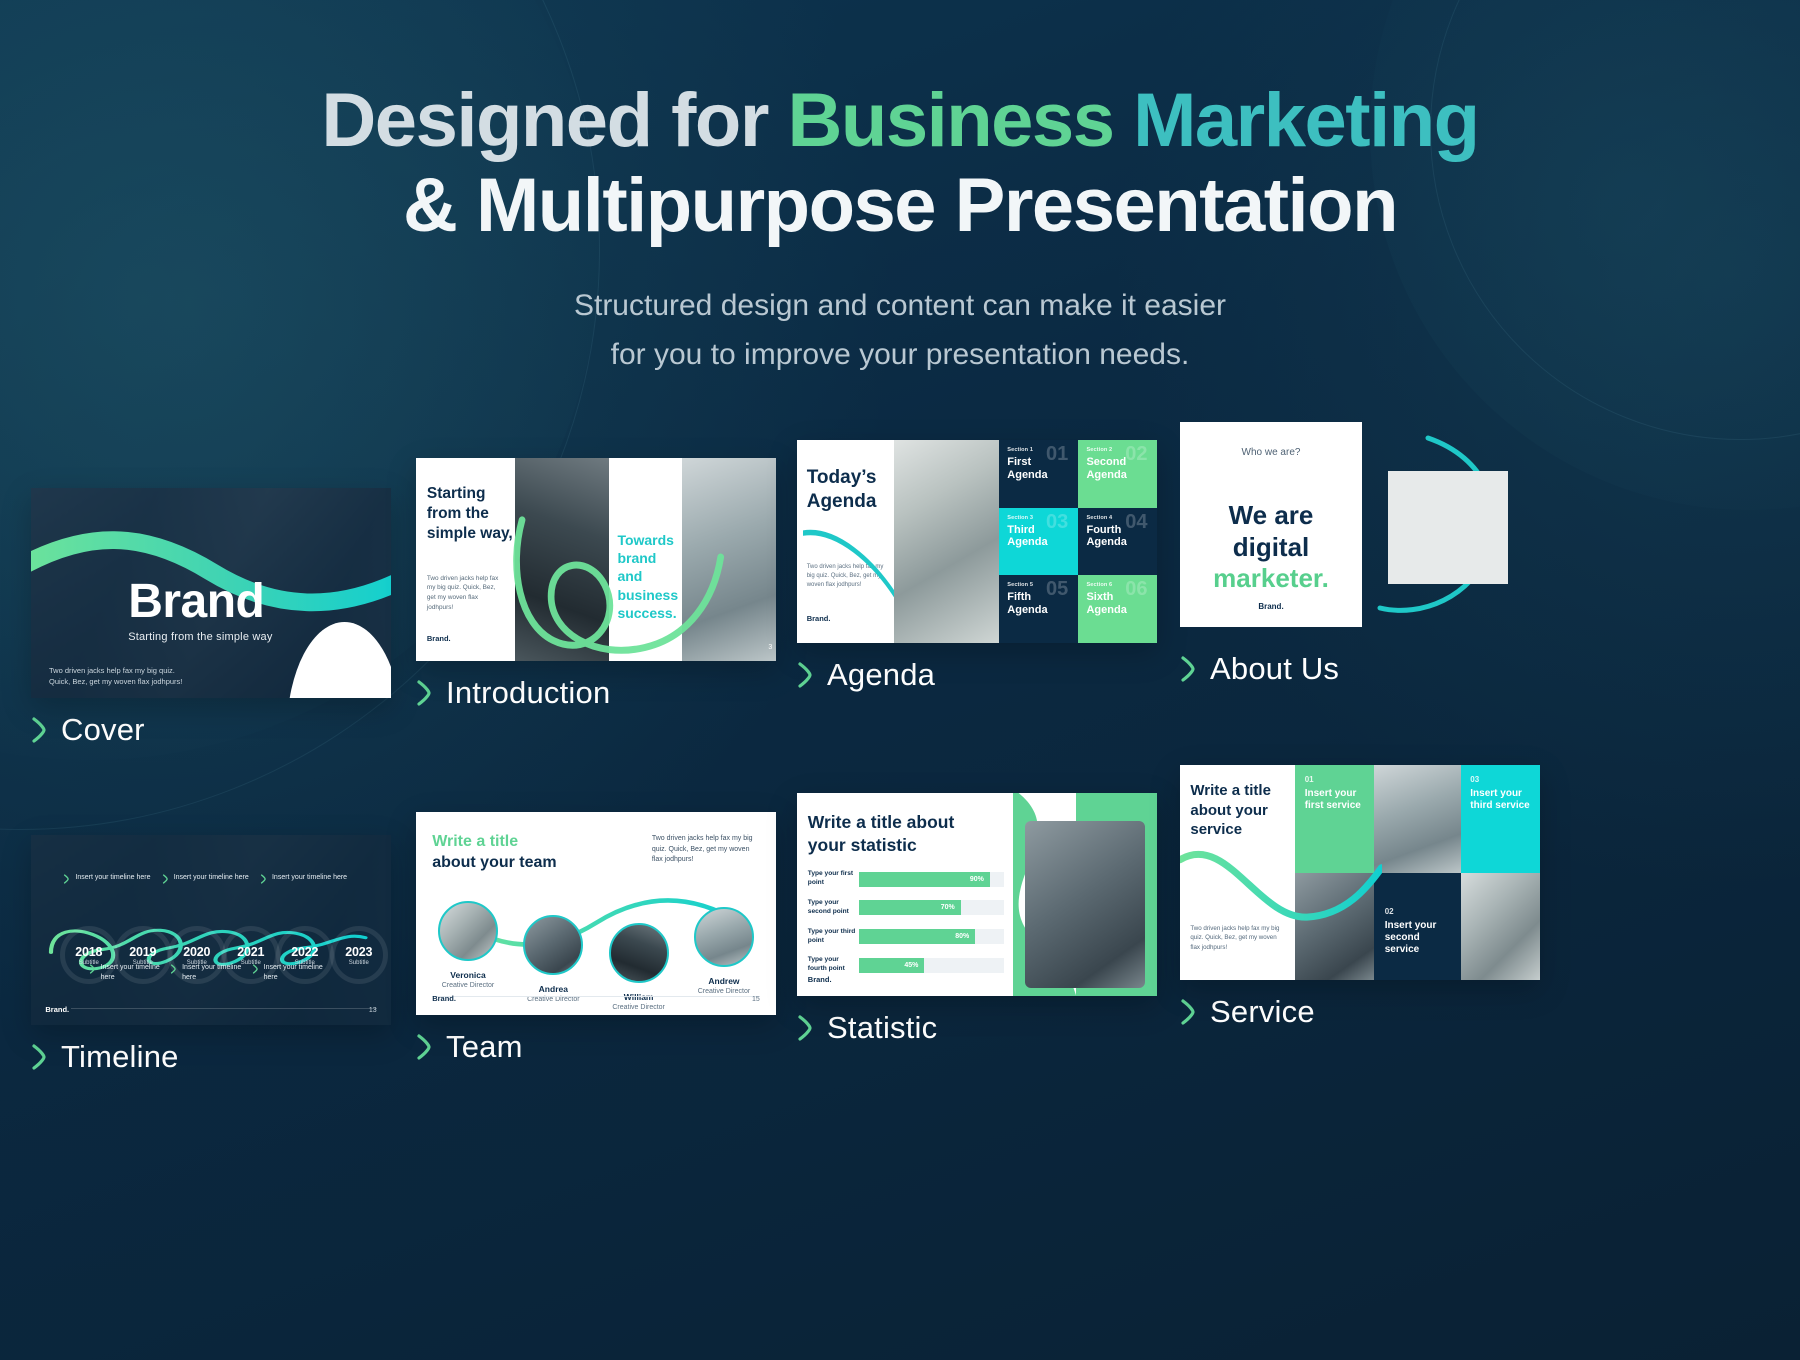 This screenshot has height=1360, width=1800. What do you see at coordinates (881, 674) in the screenshot?
I see `caption-label: Agenda` at bounding box center [881, 674].